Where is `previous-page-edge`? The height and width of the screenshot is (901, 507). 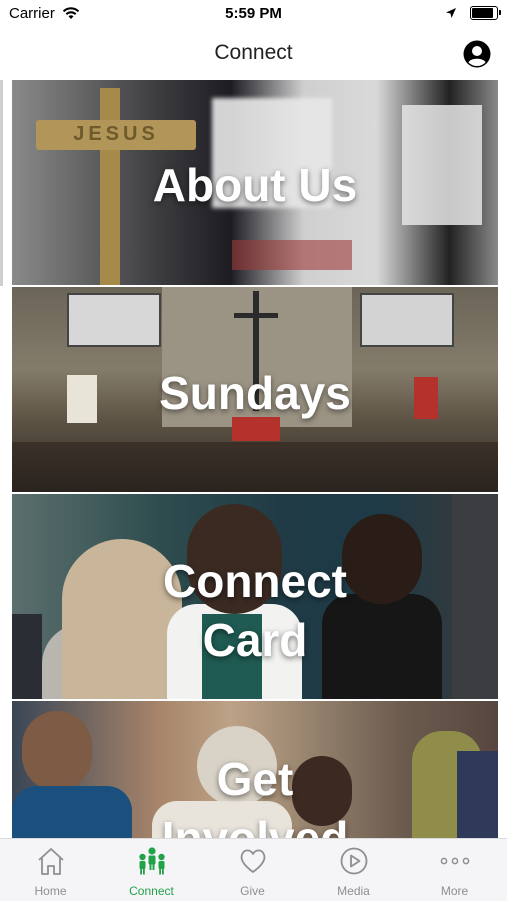
previous-page-edge is located at coordinates (1, 183).